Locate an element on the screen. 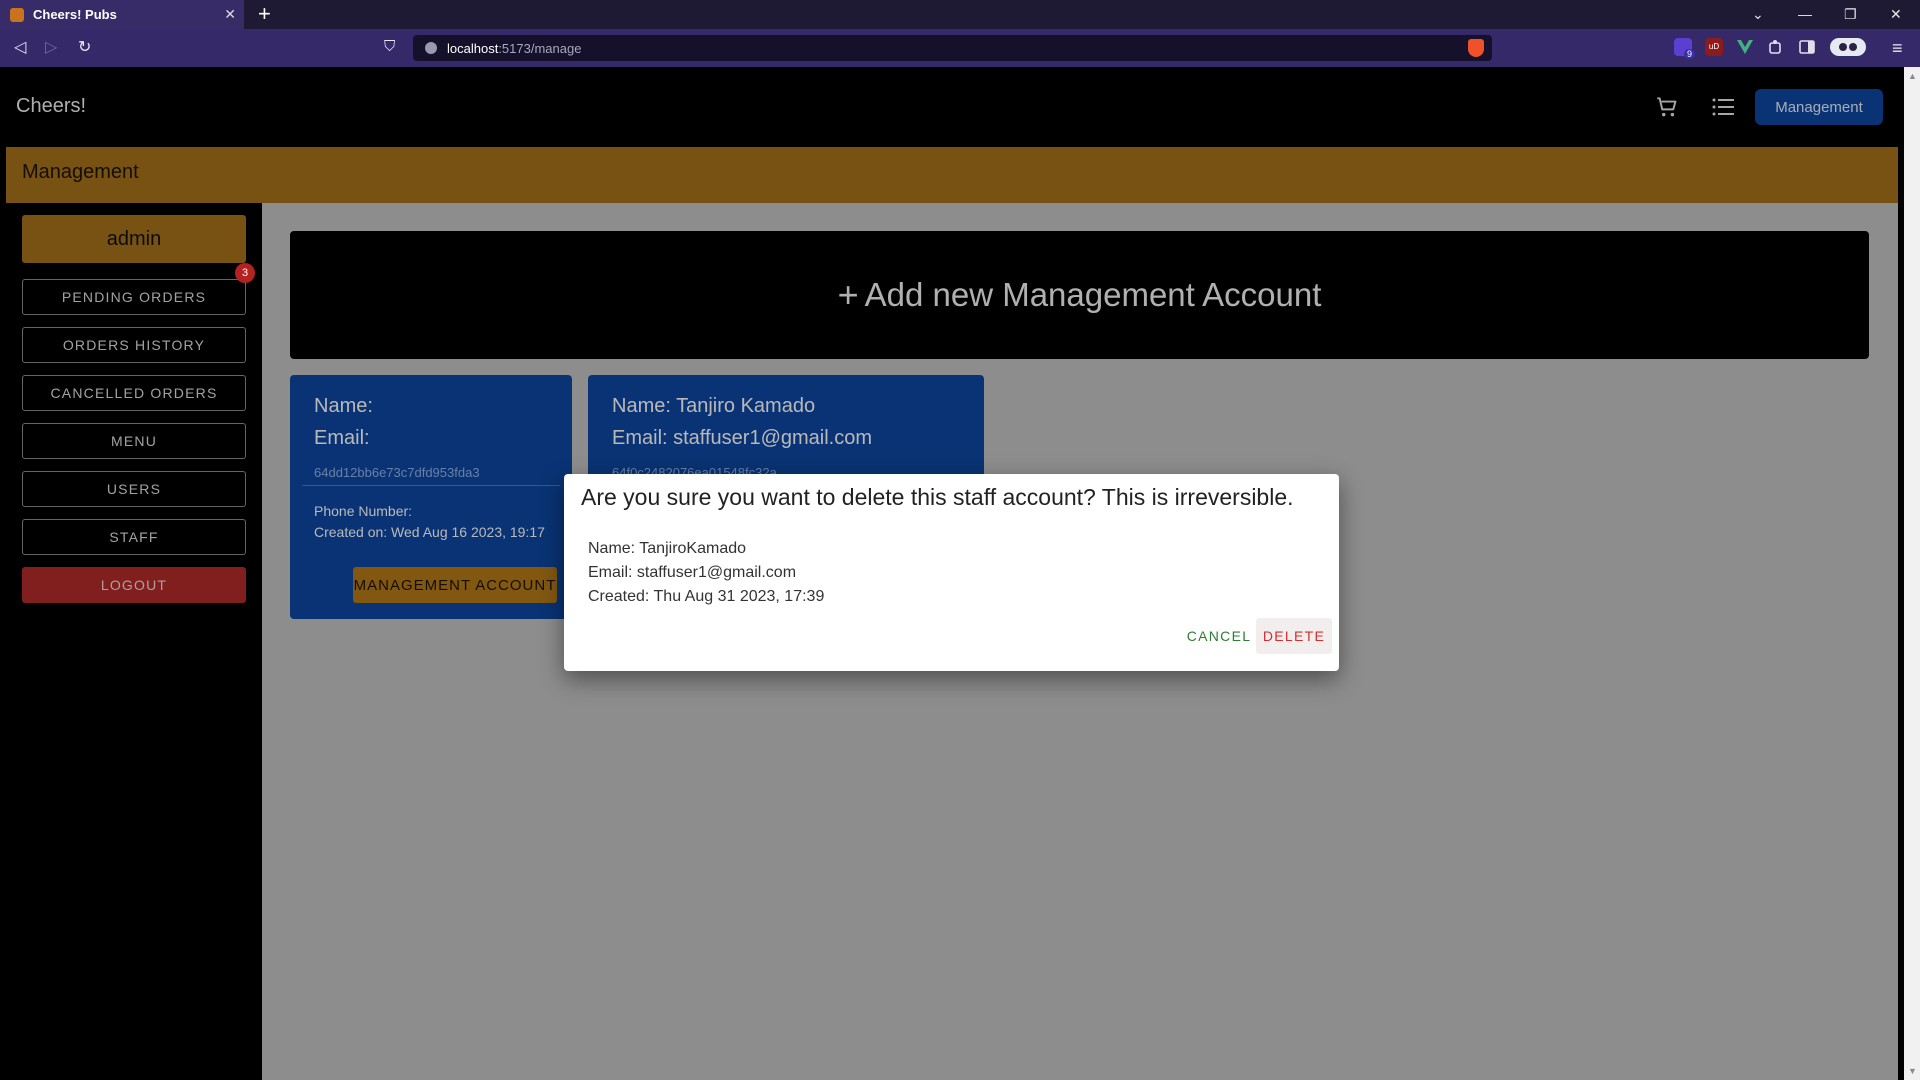  new-tab-button: + is located at coordinates (264, 14).